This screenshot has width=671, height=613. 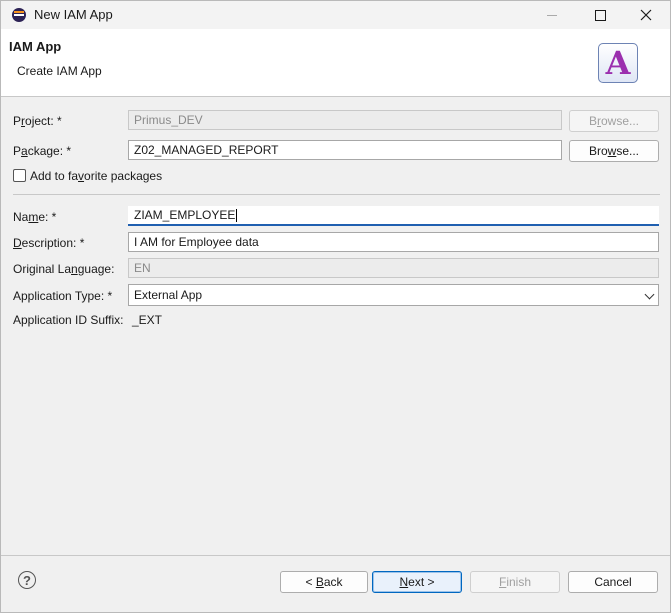 I want to click on original-language-label: Original Language:, so click(x=64, y=269).